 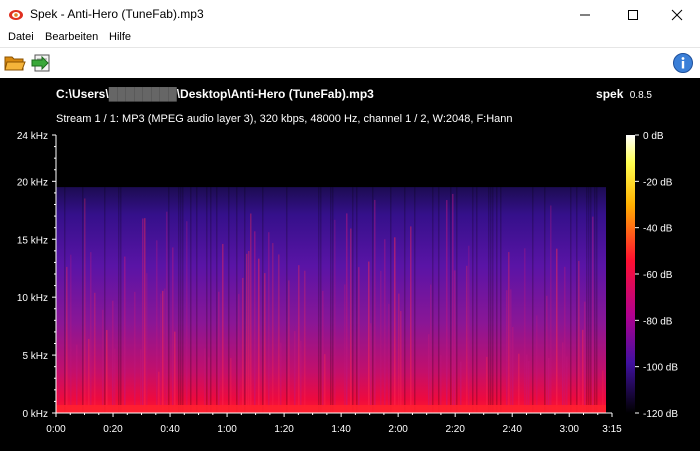 I want to click on app-version: 0.8.5, so click(x=641, y=95).